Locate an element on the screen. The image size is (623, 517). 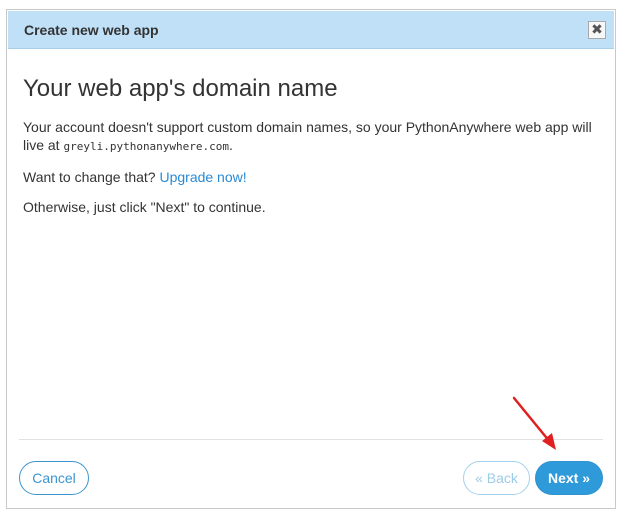
close-icon: ✖ is located at coordinates (597, 30).